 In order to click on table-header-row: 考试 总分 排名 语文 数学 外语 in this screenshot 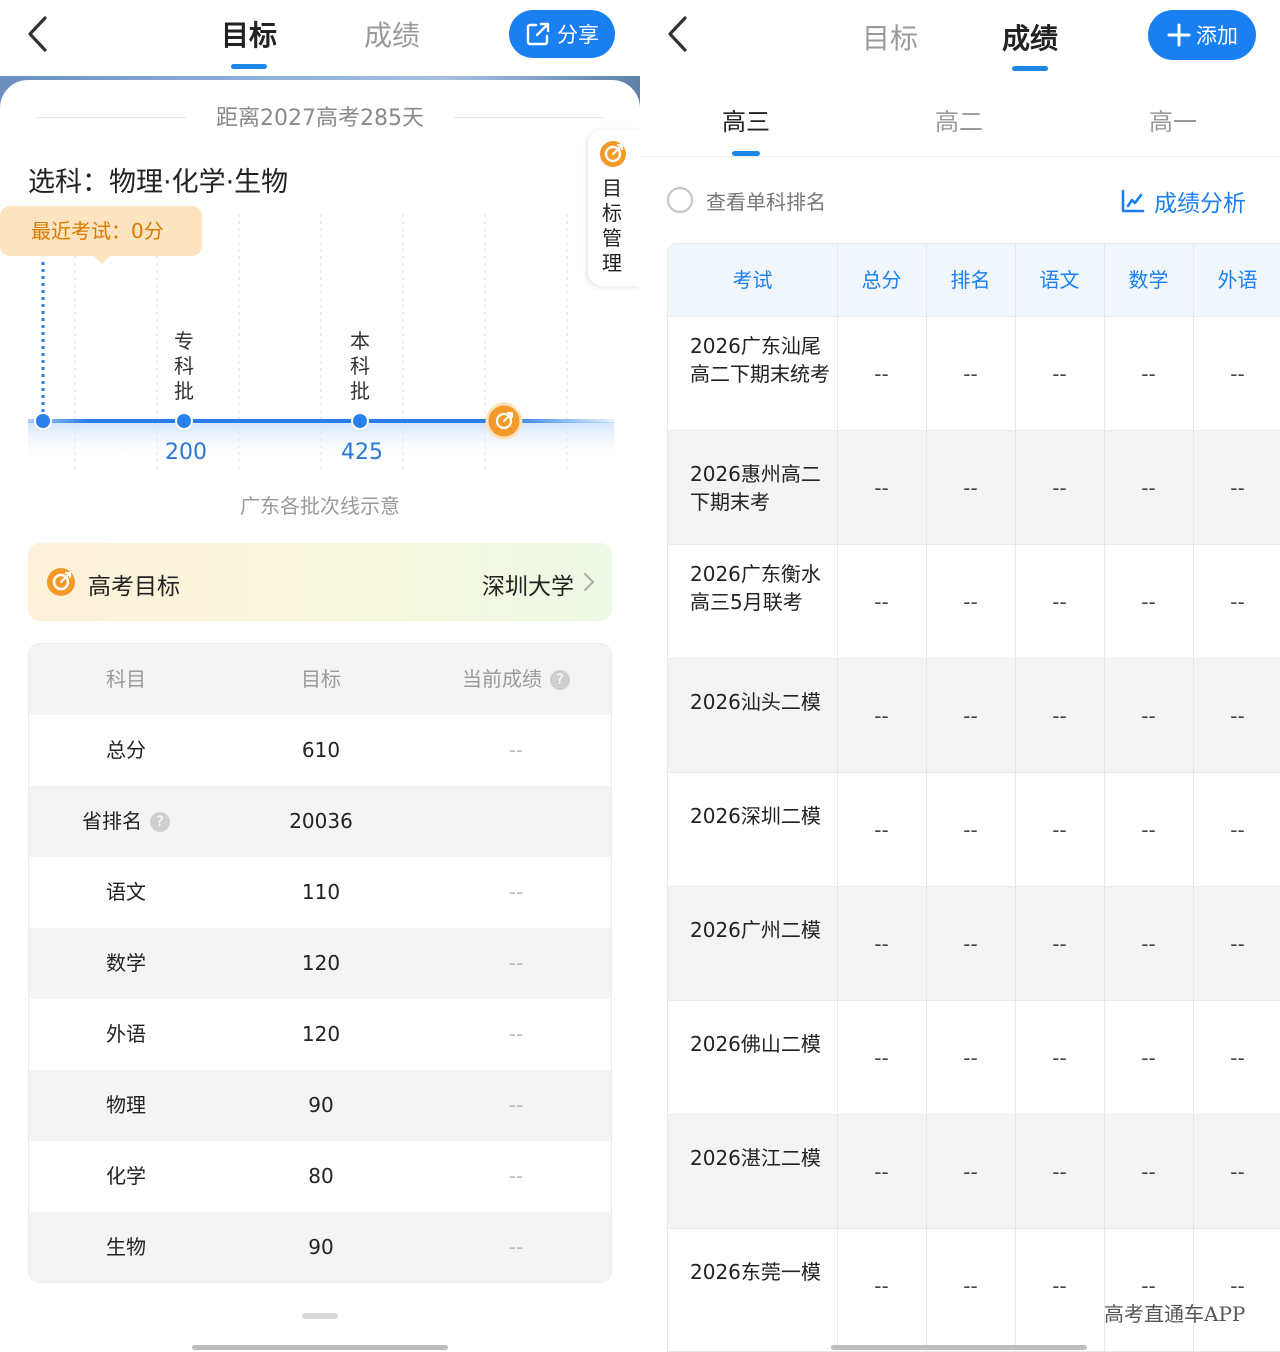, I will do `click(974, 280)`.